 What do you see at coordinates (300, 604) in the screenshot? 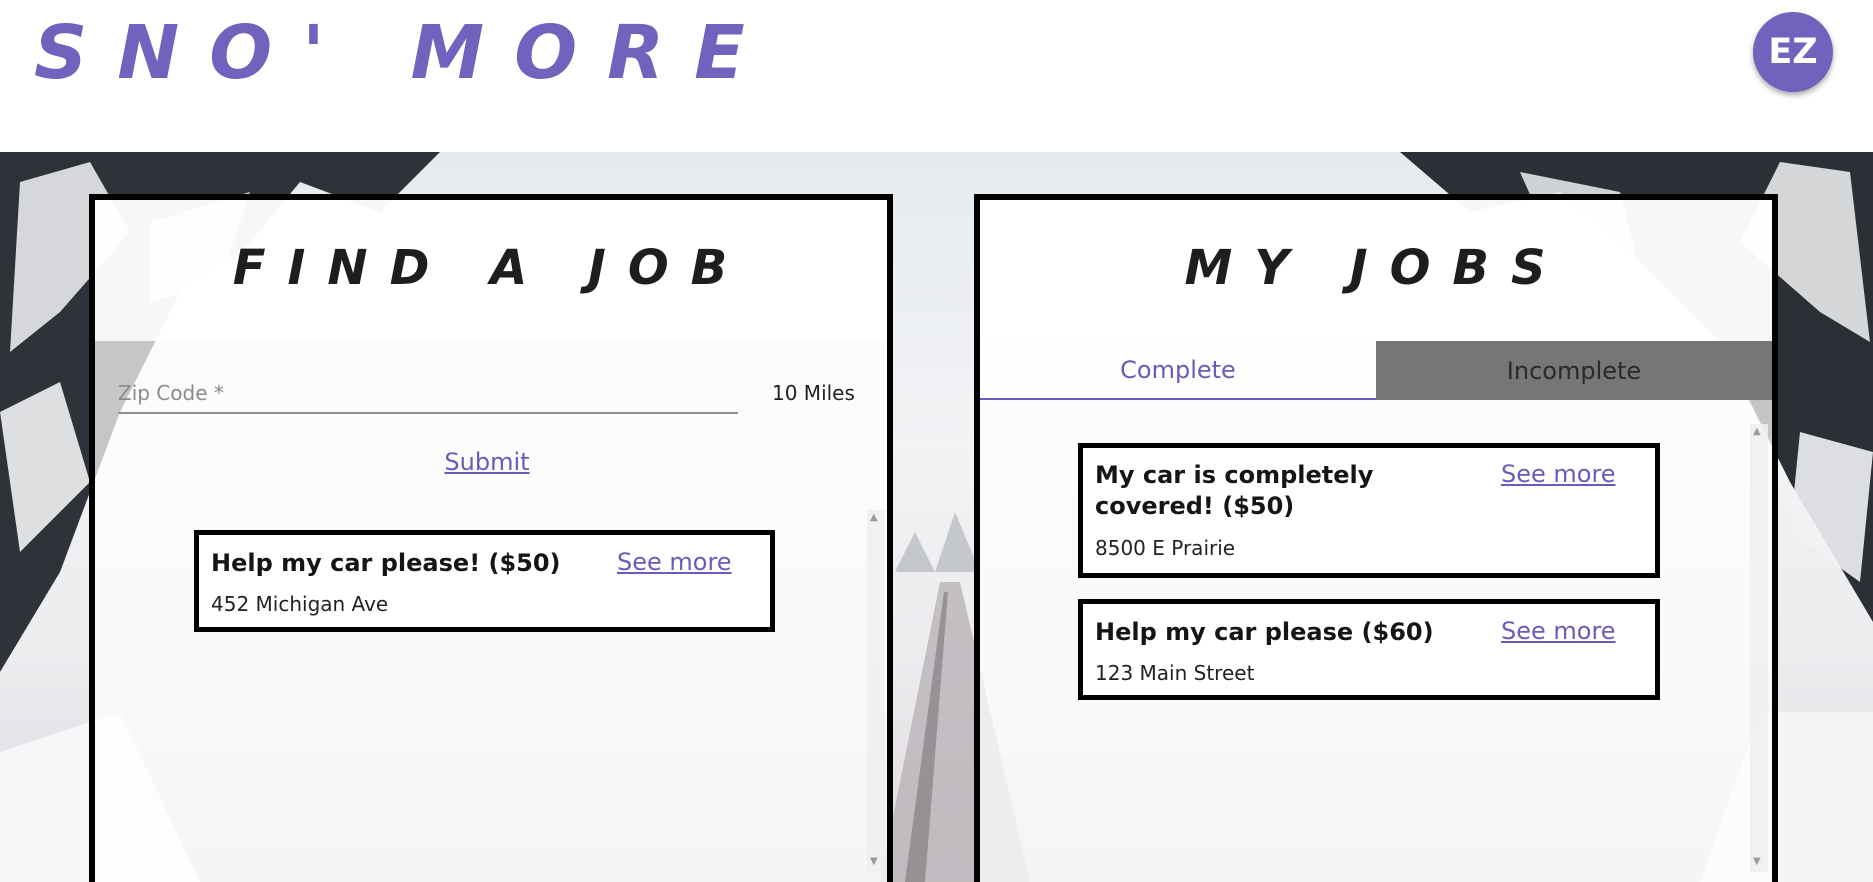
I see `job-address: 452 Michigan Ave` at bounding box center [300, 604].